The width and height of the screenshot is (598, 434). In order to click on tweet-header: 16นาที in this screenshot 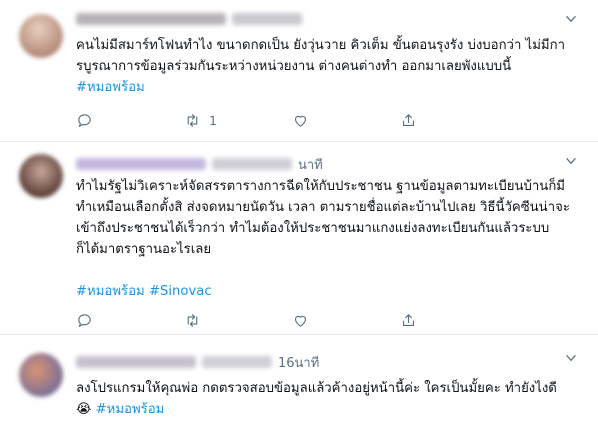, I will do `click(197, 362)`.